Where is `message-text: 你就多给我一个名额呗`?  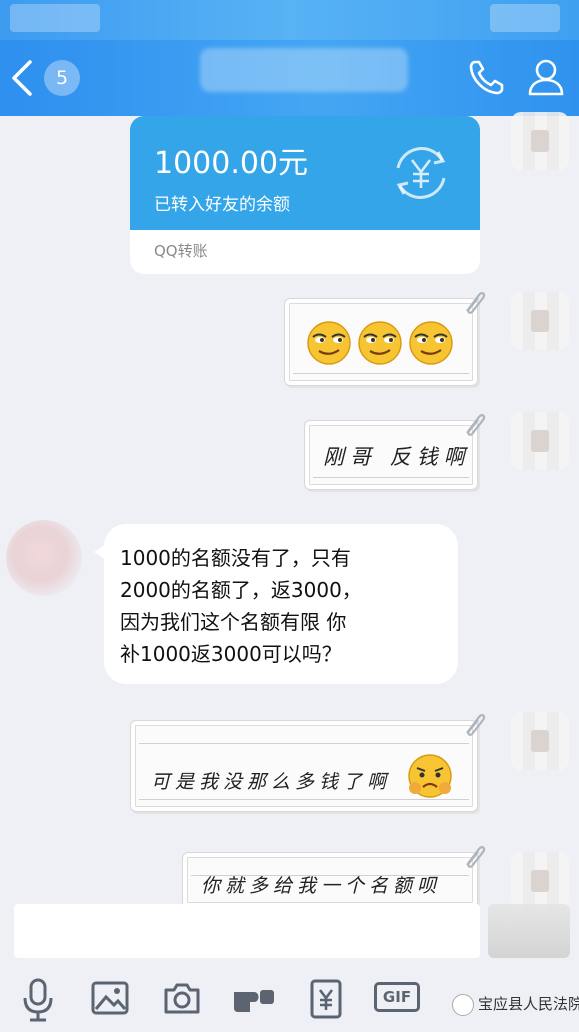
message-text: 你就多给我一个名额呗 is located at coordinates (321, 886).